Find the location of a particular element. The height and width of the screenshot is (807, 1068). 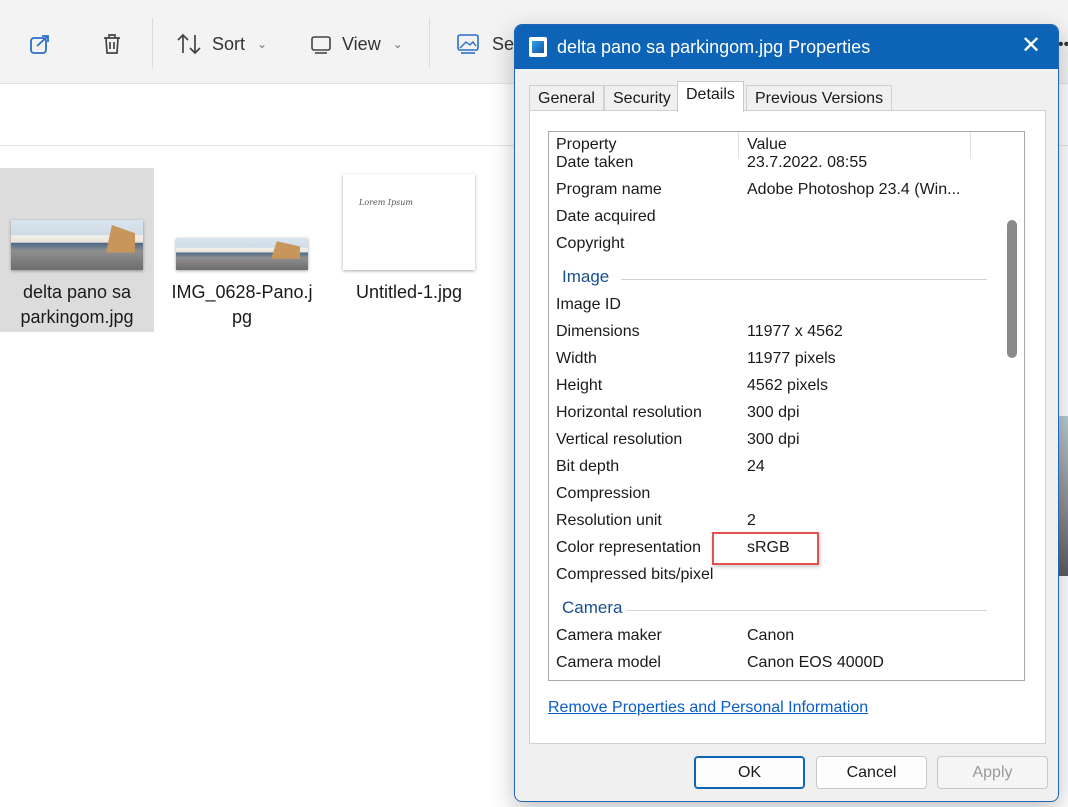

tab-general: General is located at coordinates (566, 98).